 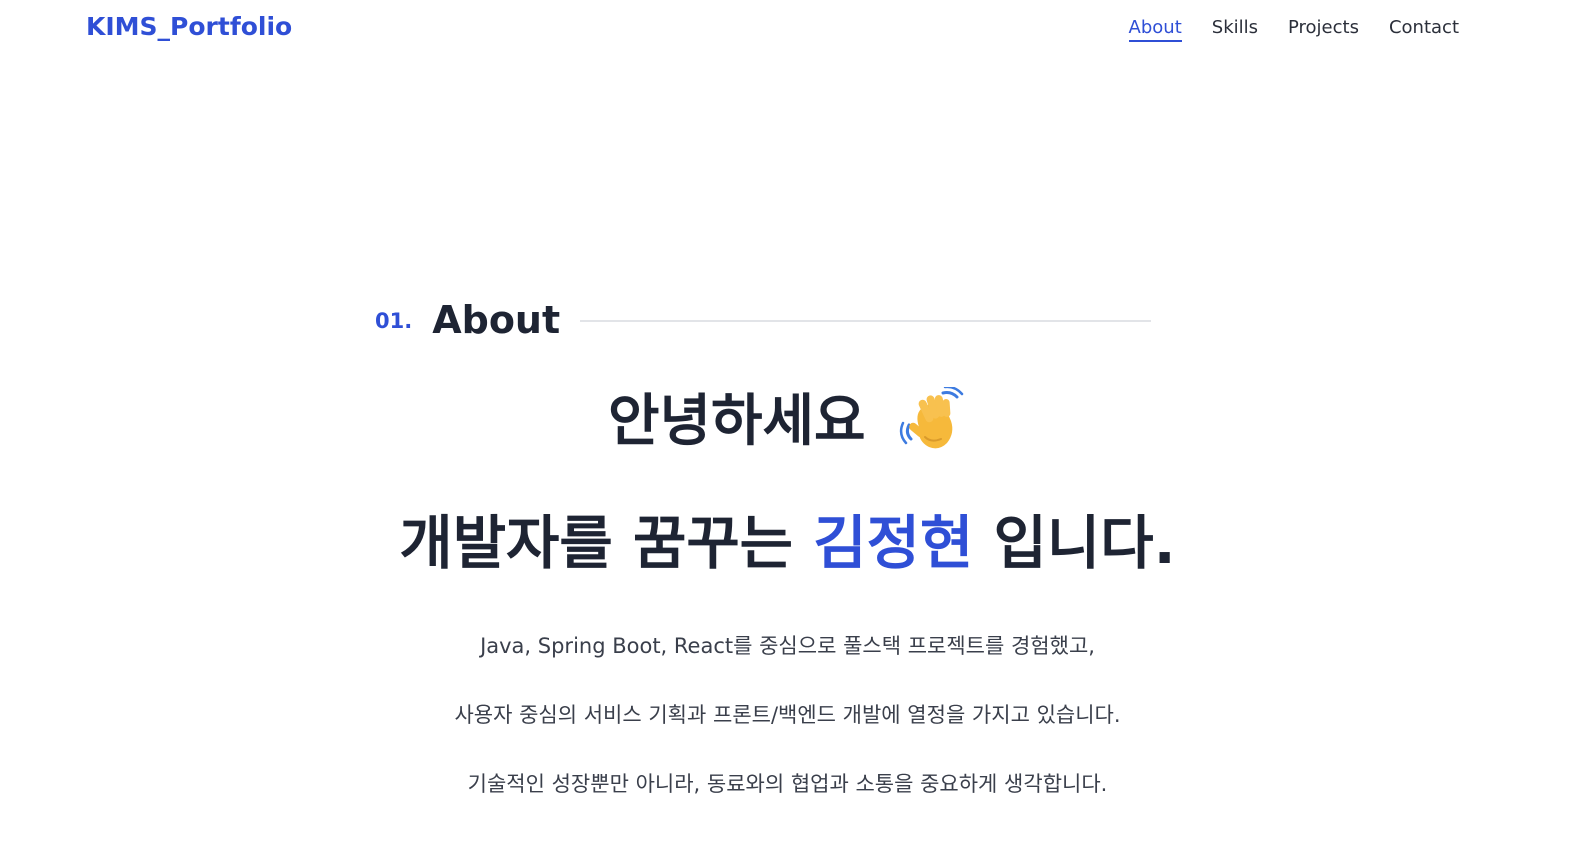 What do you see at coordinates (1084, 543) in the screenshot?
I see `intro-suffix: 입니다.` at bounding box center [1084, 543].